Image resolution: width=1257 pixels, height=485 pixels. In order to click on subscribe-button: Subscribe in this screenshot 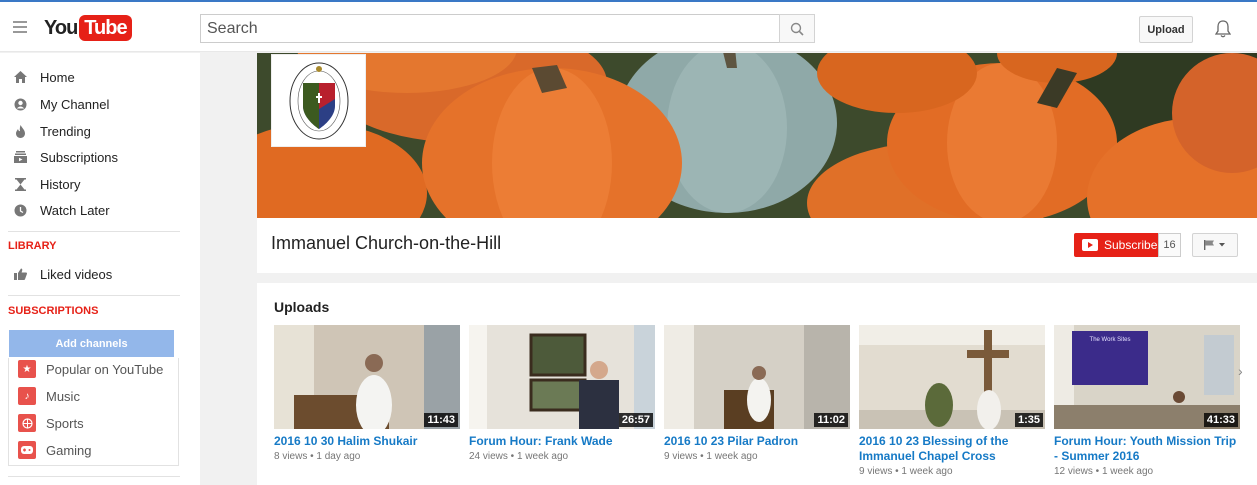, I will do `click(1116, 245)`.